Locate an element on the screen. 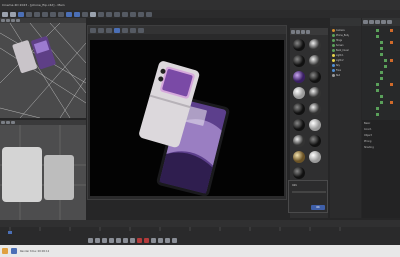  object-manager-header is located at coordinates (345, 22).